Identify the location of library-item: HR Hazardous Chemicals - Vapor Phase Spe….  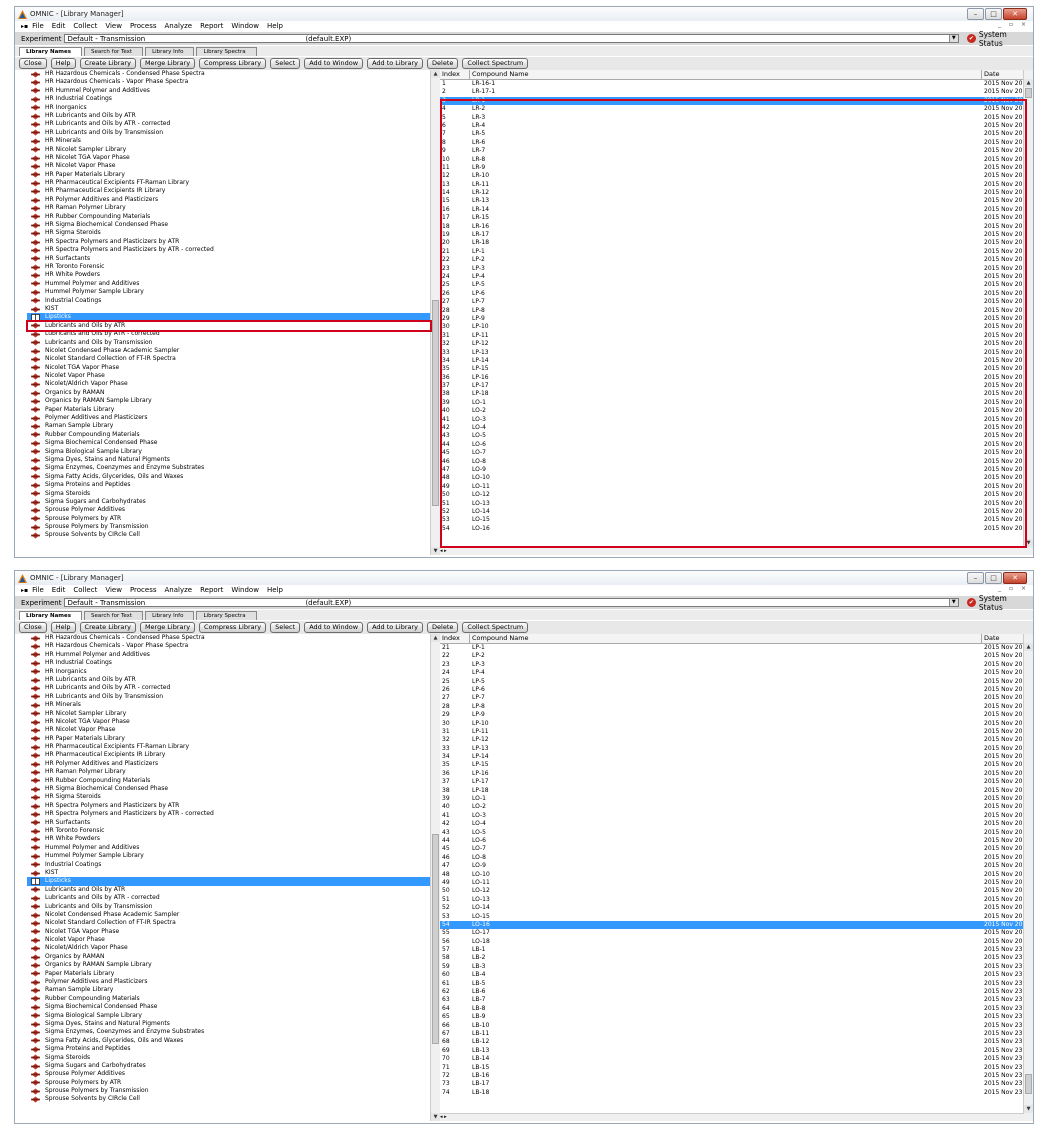
(228, 646).